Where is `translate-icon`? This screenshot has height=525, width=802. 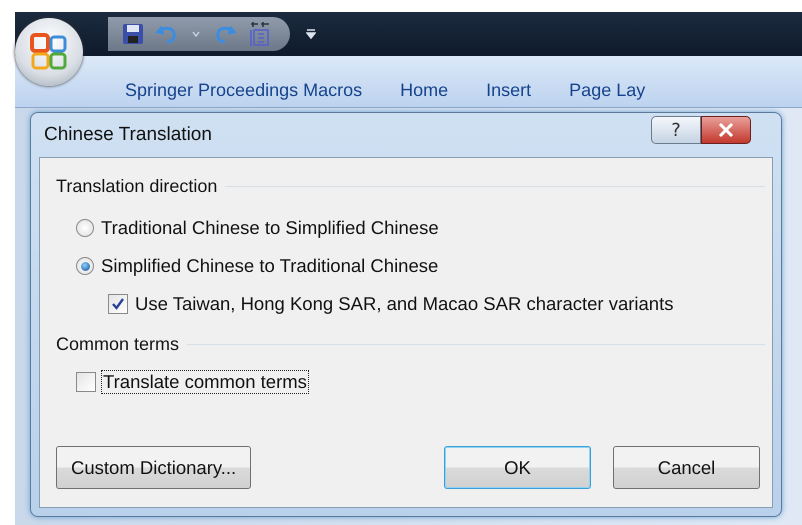 translate-icon is located at coordinates (260, 33).